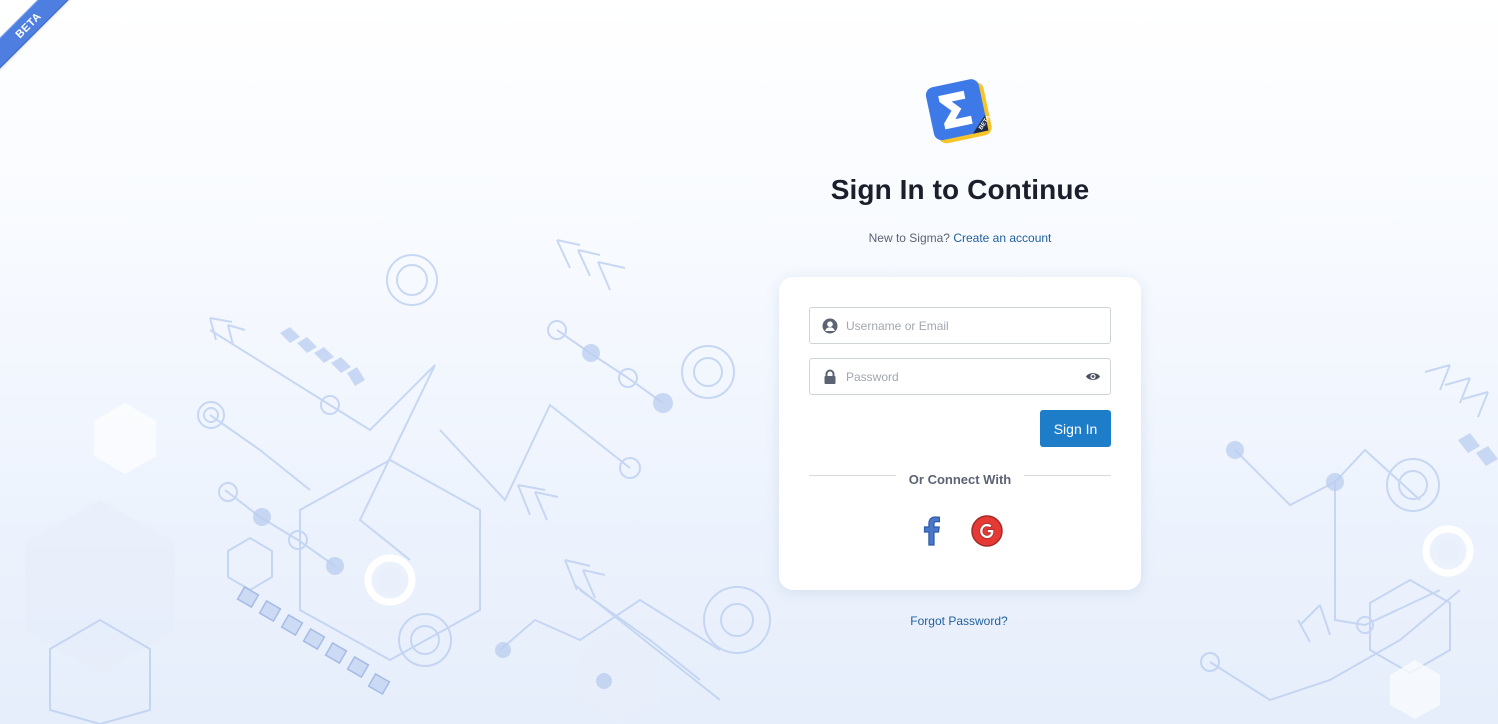  What do you see at coordinates (960, 479) in the screenshot?
I see `connect-with-label: Or Connect With` at bounding box center [960, 479].